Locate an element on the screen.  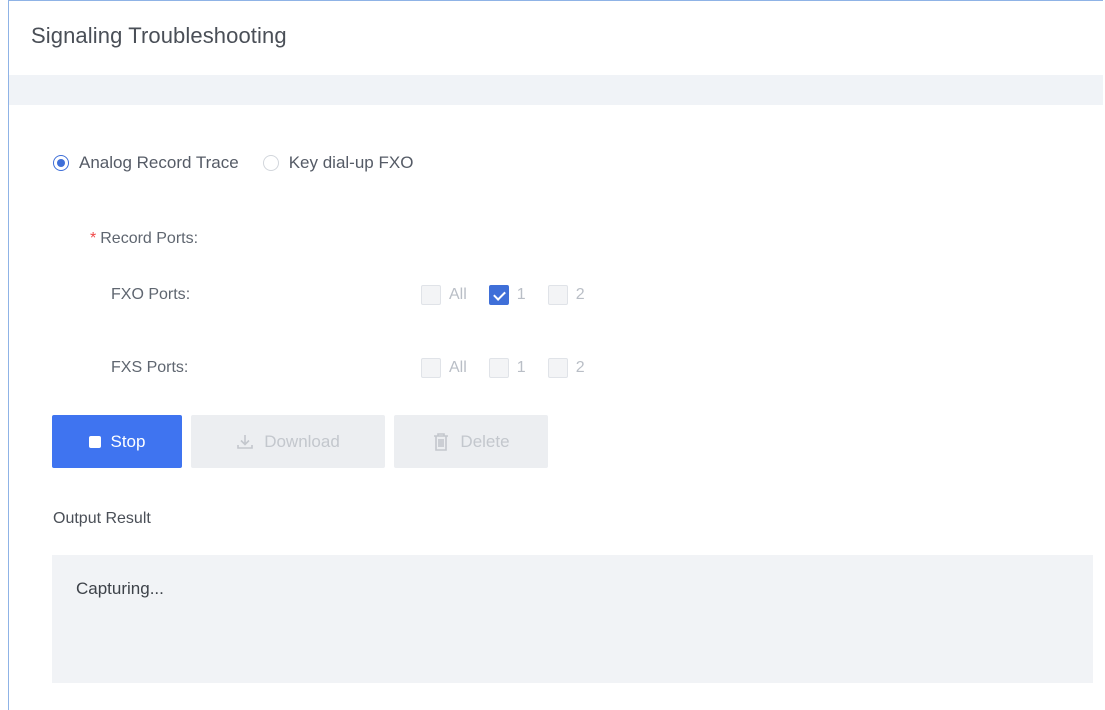
radio-label: Analog Record Trace is located at coordinates (159, 162).